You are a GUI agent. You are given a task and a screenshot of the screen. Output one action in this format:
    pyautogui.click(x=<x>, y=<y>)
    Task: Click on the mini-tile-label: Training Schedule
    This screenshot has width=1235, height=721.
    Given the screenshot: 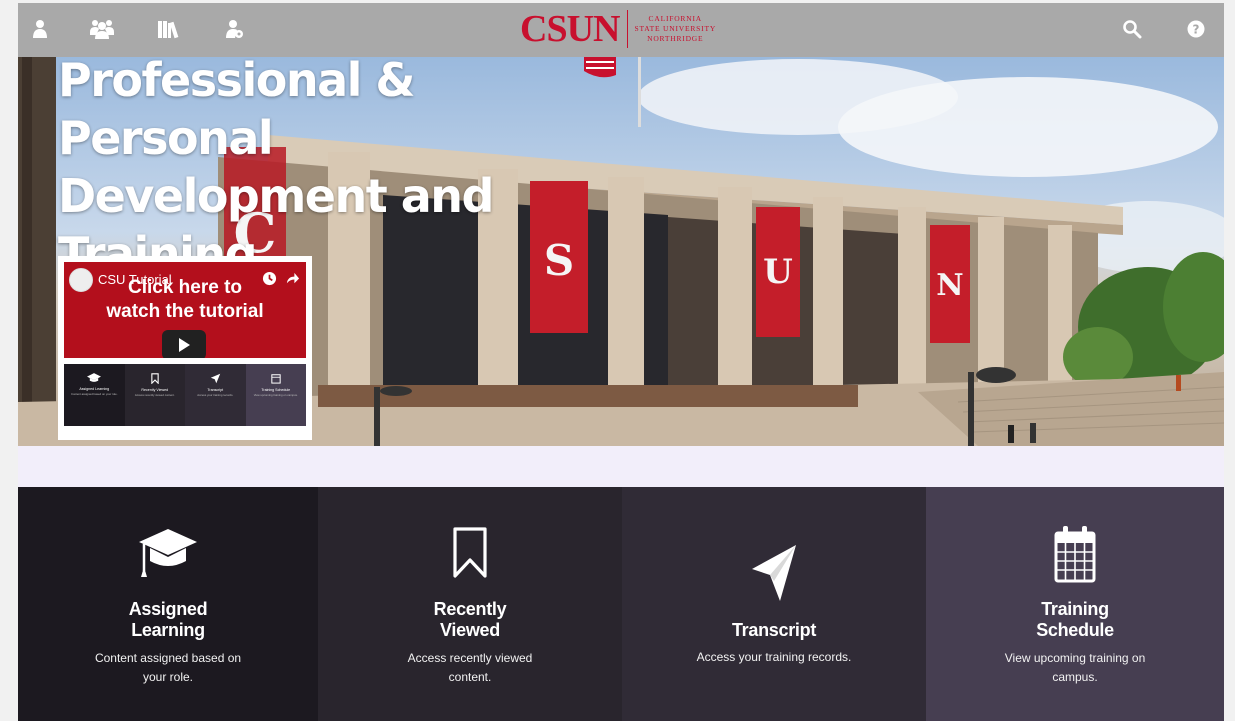 What is the action you would take?
    pyautogui.click(x=276, y=390)
    